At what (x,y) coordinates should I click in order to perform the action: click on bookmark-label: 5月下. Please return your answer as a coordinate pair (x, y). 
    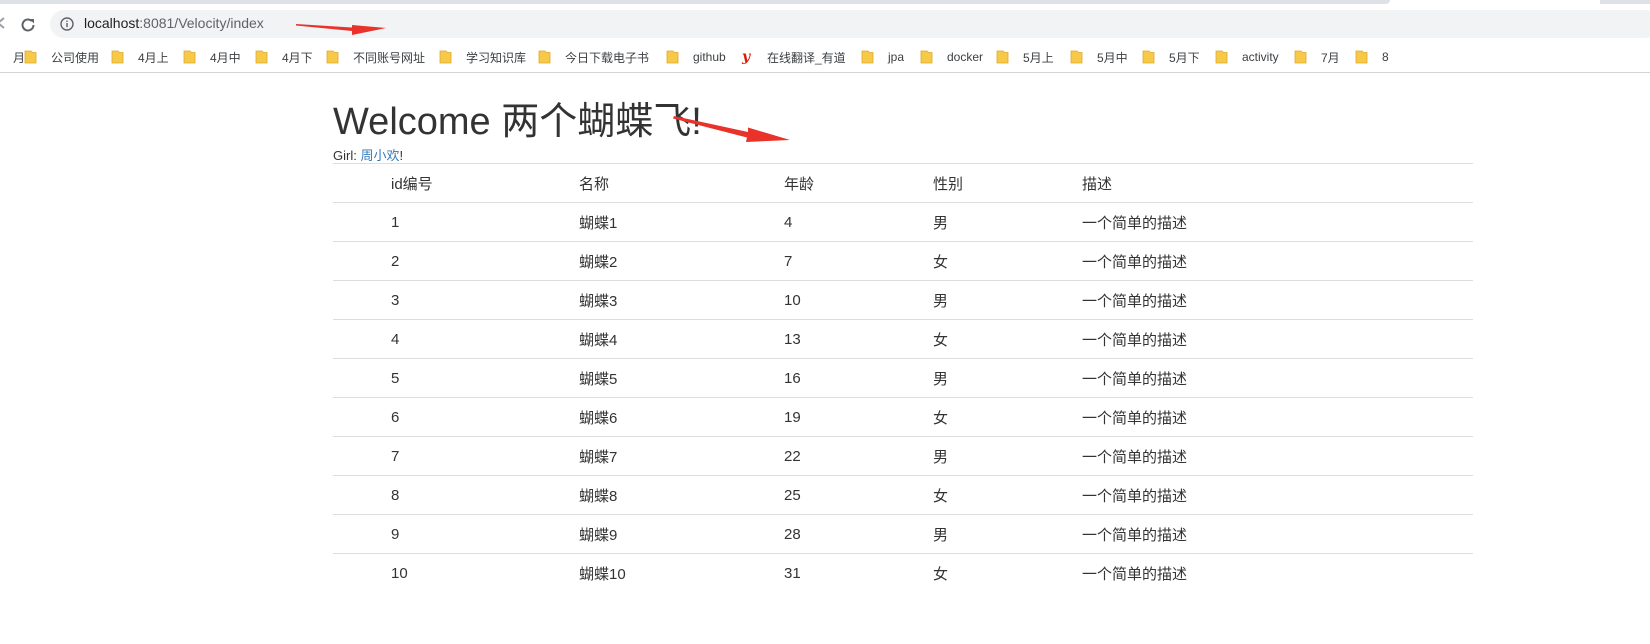
    Looking at the image, I should click on (1184, 57).